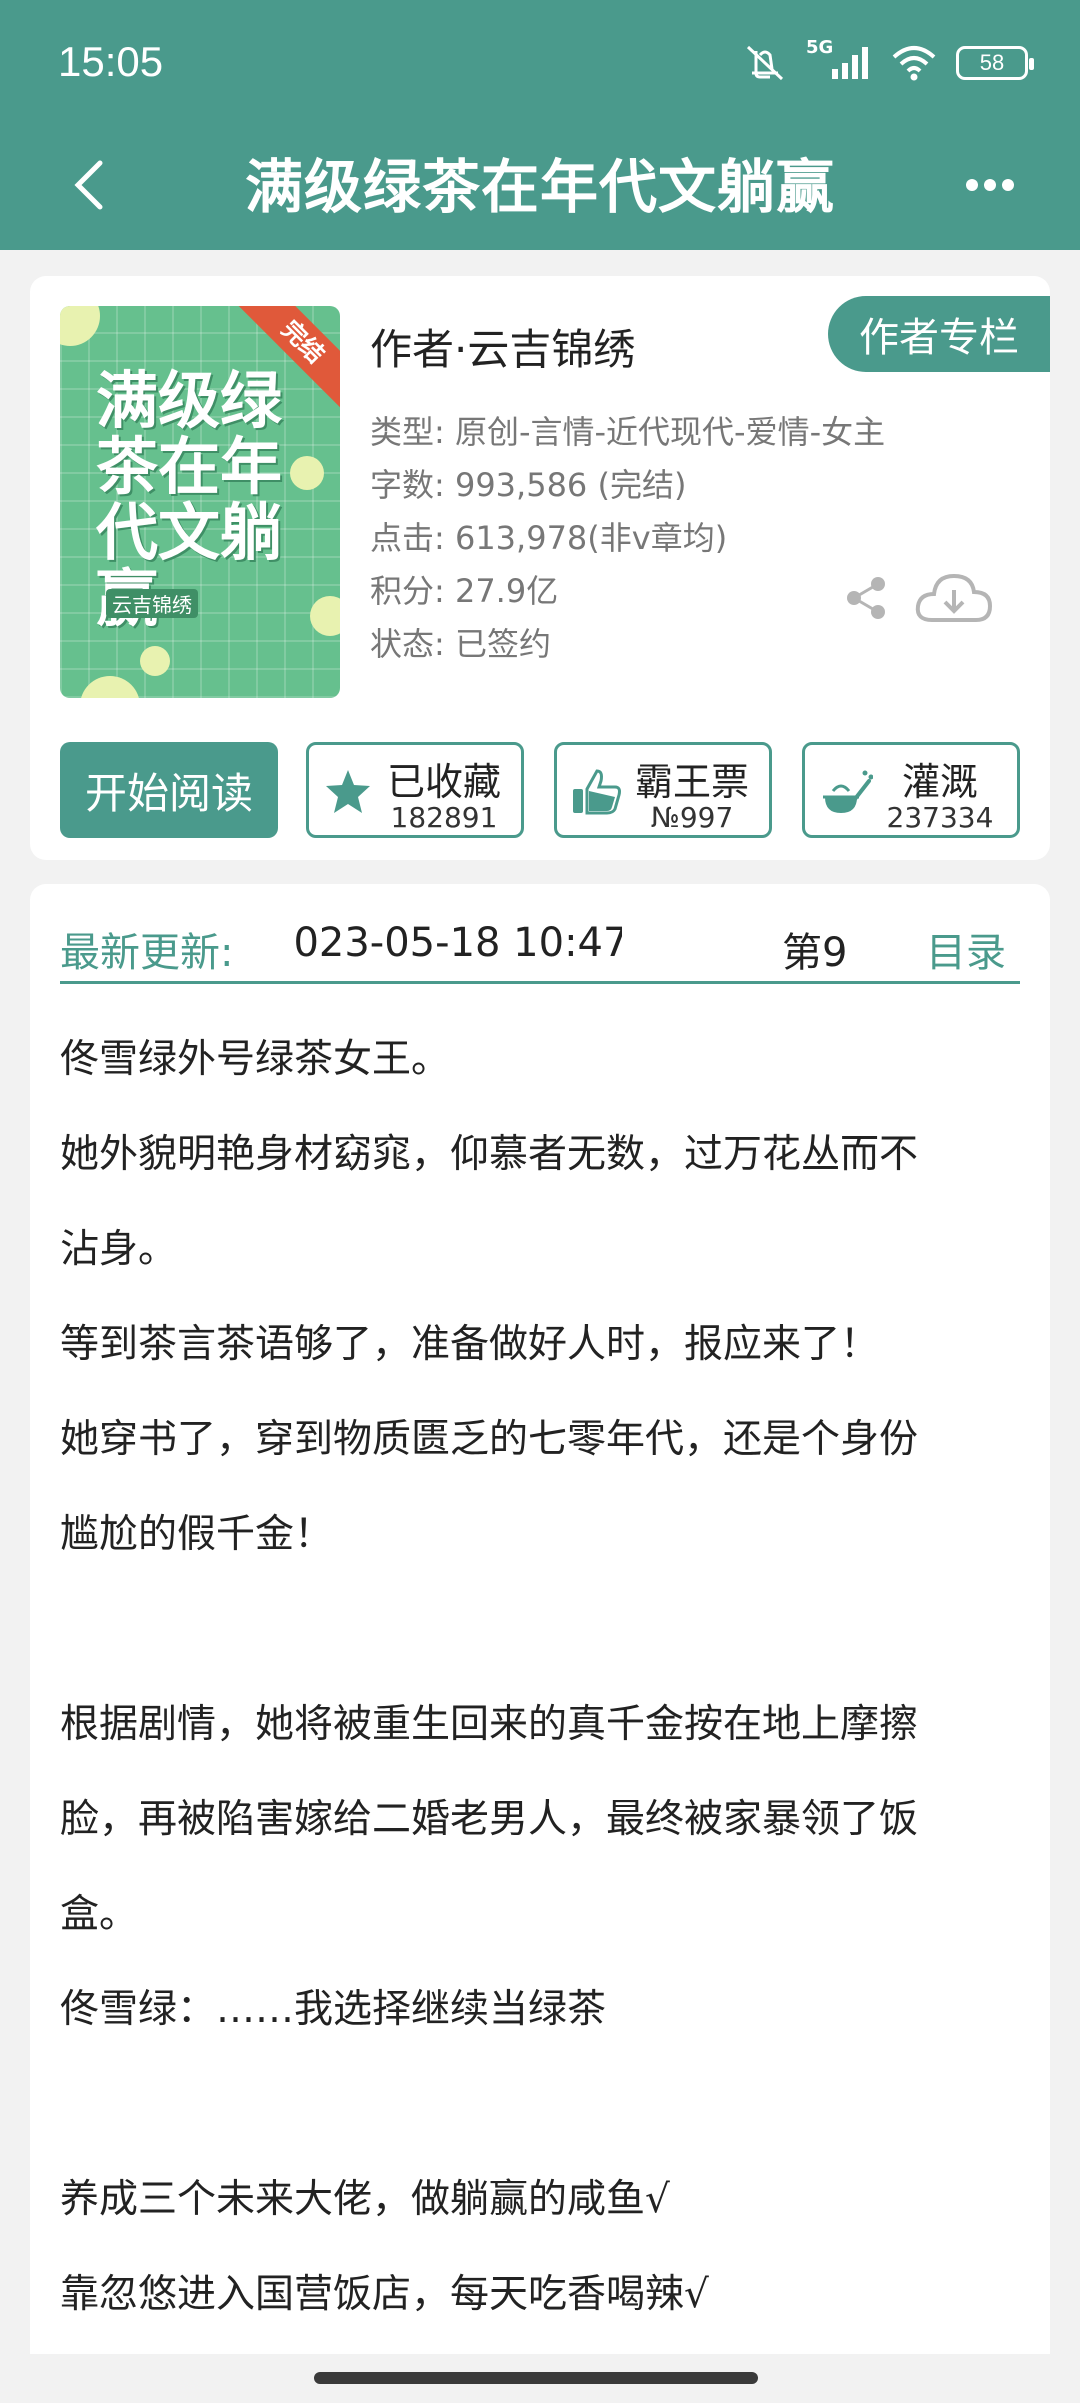 Image resolution: width=1080 pixels, height=2403 pixels. What do you see at coordinates (489, 1819) in the screenshot?
I see `synopsis-line: 脸，再被陷害嫁给二婚老男人，最终被家暴领了饭` at bounding box center [489, 1819].